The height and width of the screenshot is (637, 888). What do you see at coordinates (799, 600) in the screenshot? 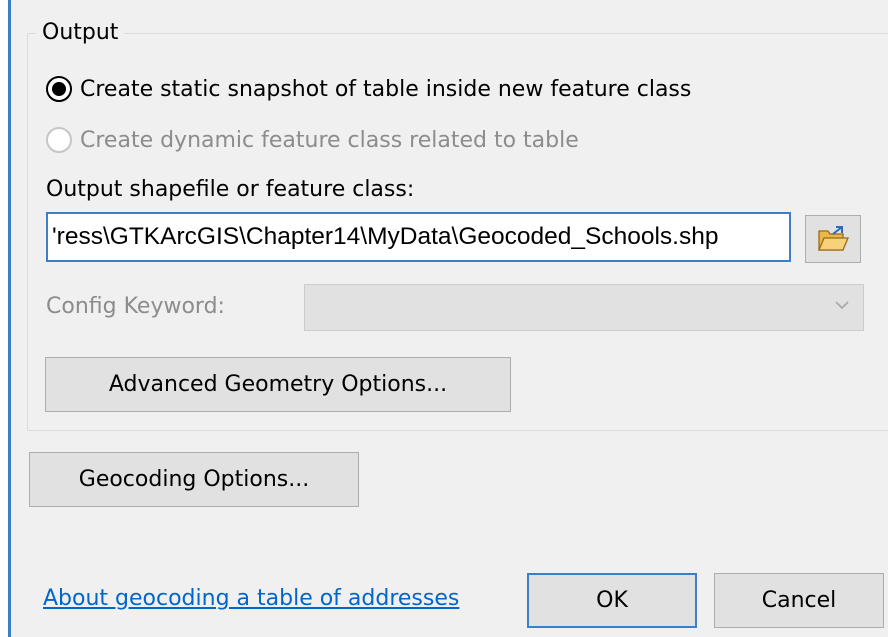
I see `cancel-button: Cancel` at bounding box center [799, 600].